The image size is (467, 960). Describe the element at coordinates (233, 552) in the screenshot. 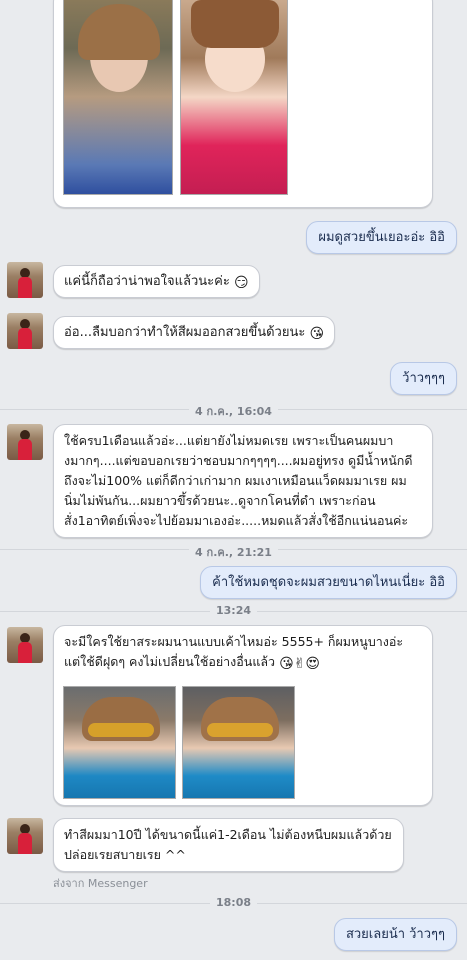

I see `timestamp: 4 ก.ค., 21:21` at that location.